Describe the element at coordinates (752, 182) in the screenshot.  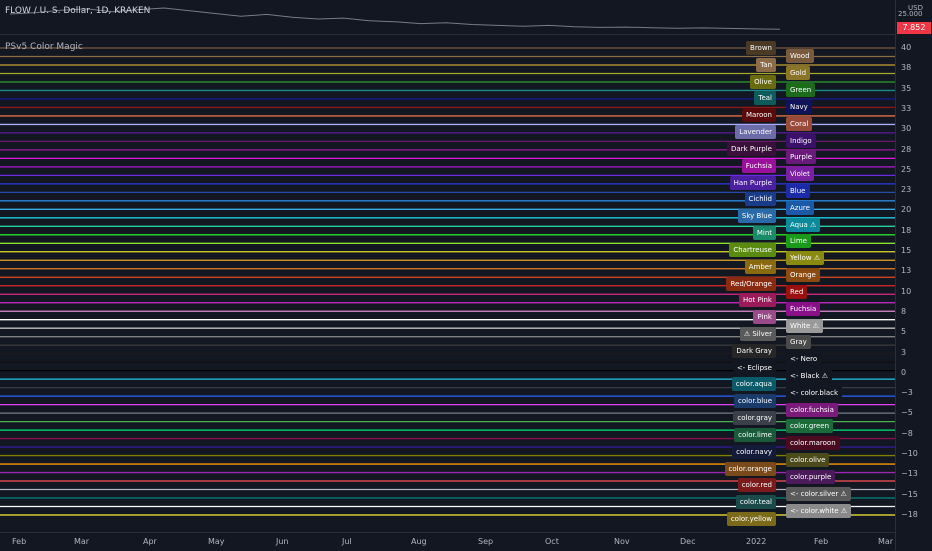
I see `color-label: Han Purple` at that location.